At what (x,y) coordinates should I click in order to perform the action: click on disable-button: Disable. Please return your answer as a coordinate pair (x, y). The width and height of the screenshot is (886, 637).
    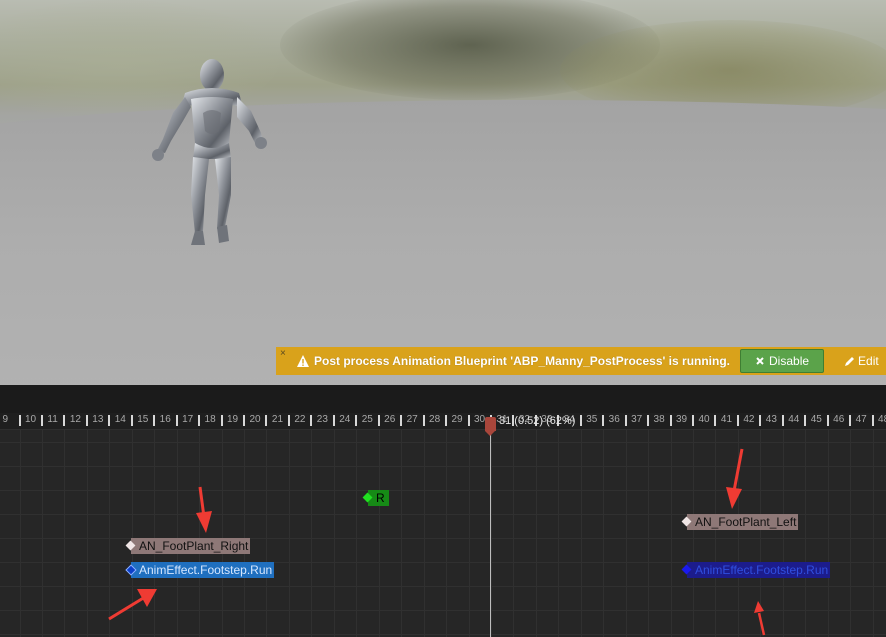
    Looking at the image, I should click on (782, 361).